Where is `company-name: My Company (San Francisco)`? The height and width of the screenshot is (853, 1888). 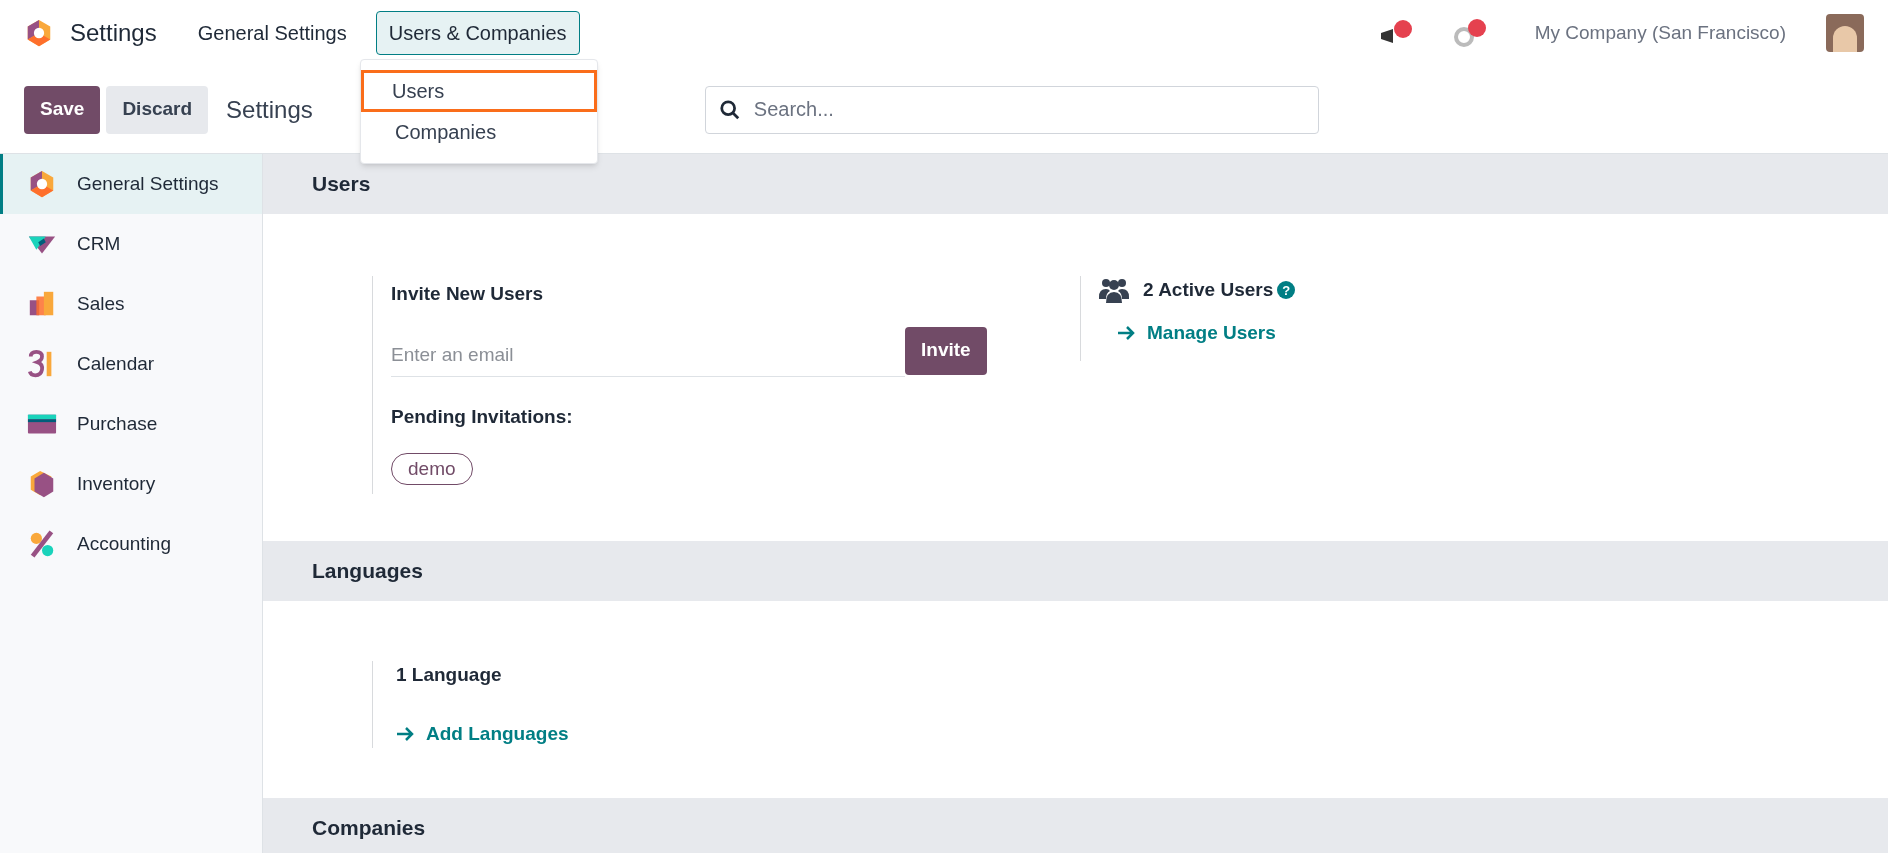
company-name: My Company (San Francisco) is located at coordinates (1660, 33).